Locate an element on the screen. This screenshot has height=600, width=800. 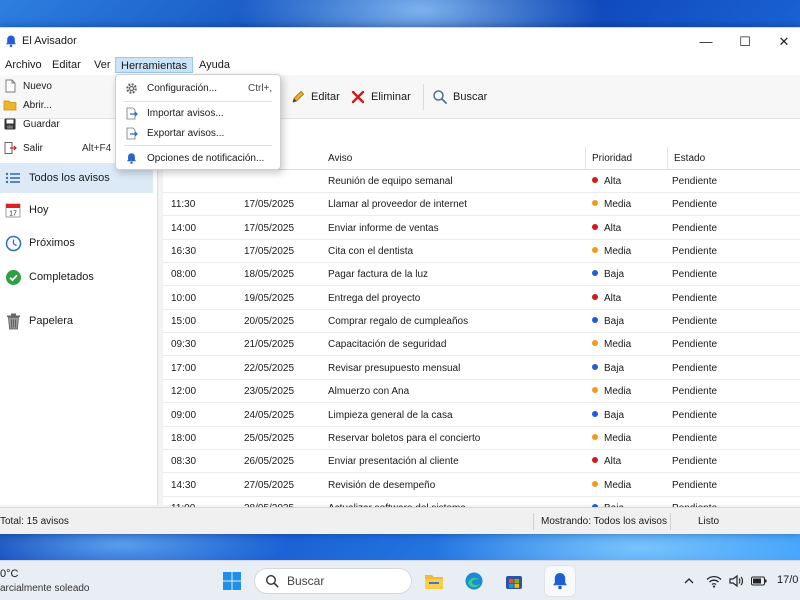
cell-aviso: Limpieza general de la casa is located at coordinates (390, 415).